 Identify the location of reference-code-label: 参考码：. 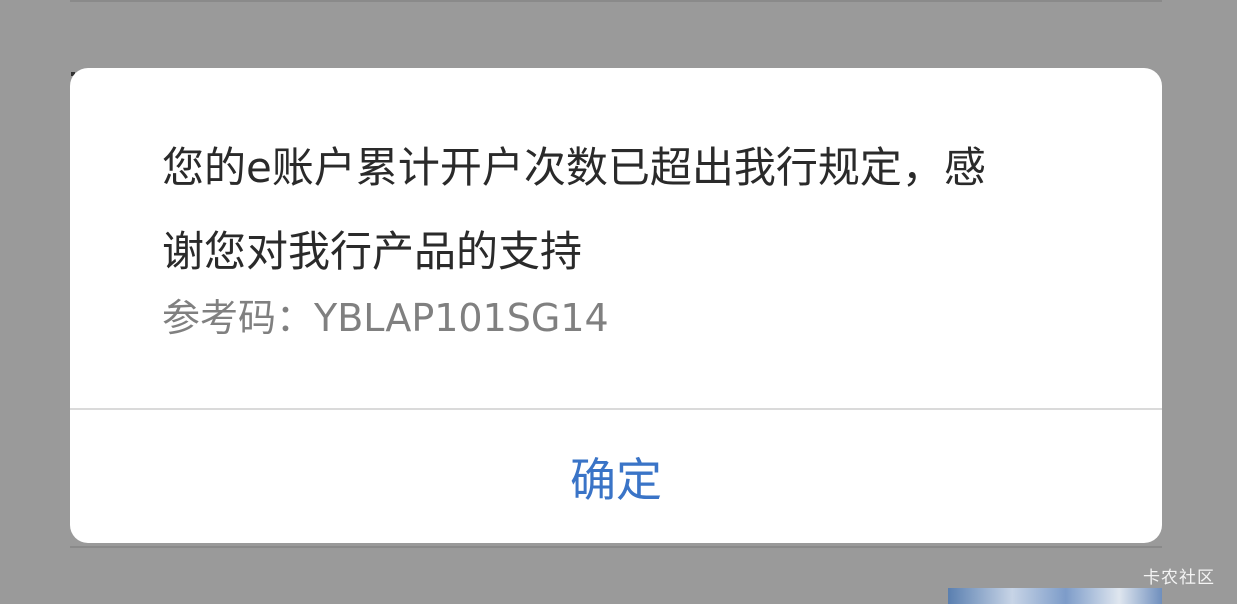
(238, 318).